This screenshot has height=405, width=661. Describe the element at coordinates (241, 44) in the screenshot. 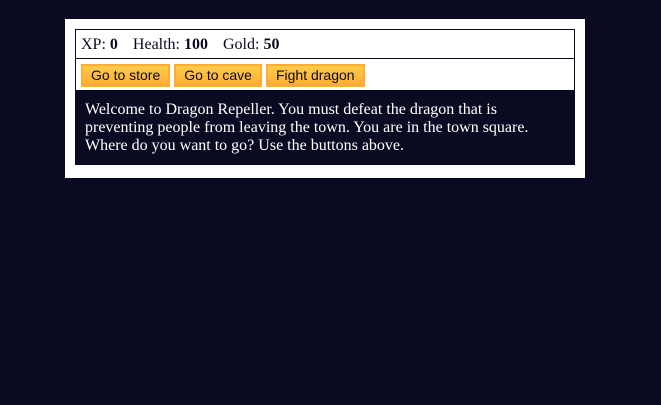

I see `gold-label: Gold:` at that location.